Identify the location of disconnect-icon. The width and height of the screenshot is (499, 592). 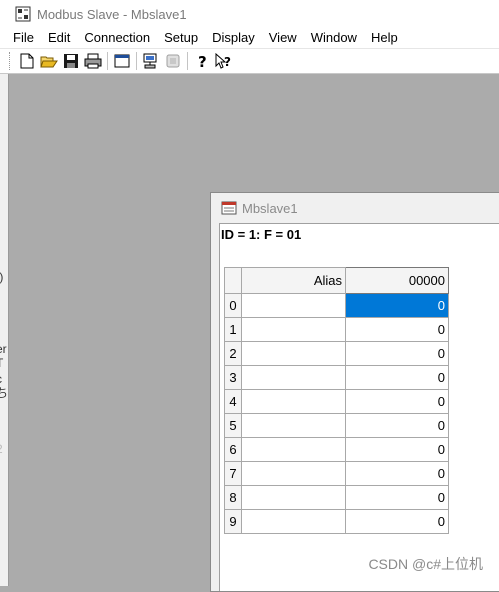
(173, 61).